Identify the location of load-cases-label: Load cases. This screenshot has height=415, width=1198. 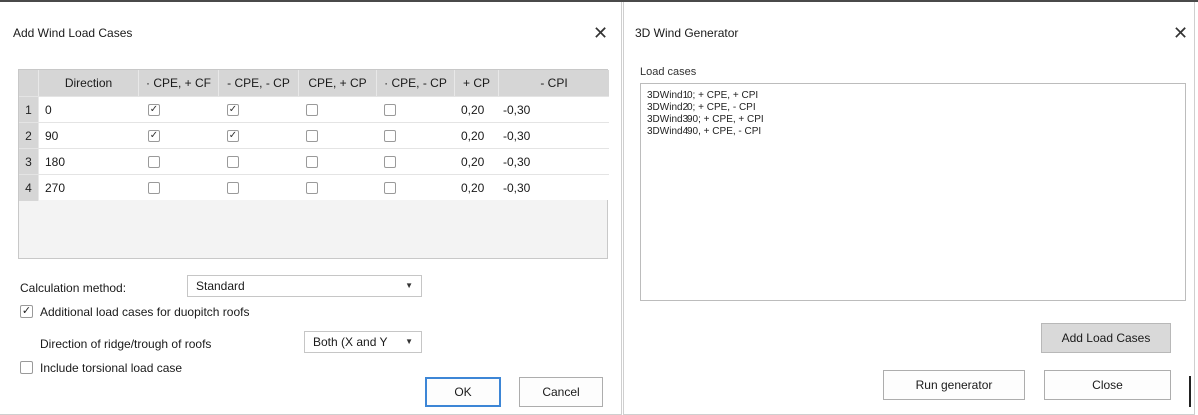
(668, 72).